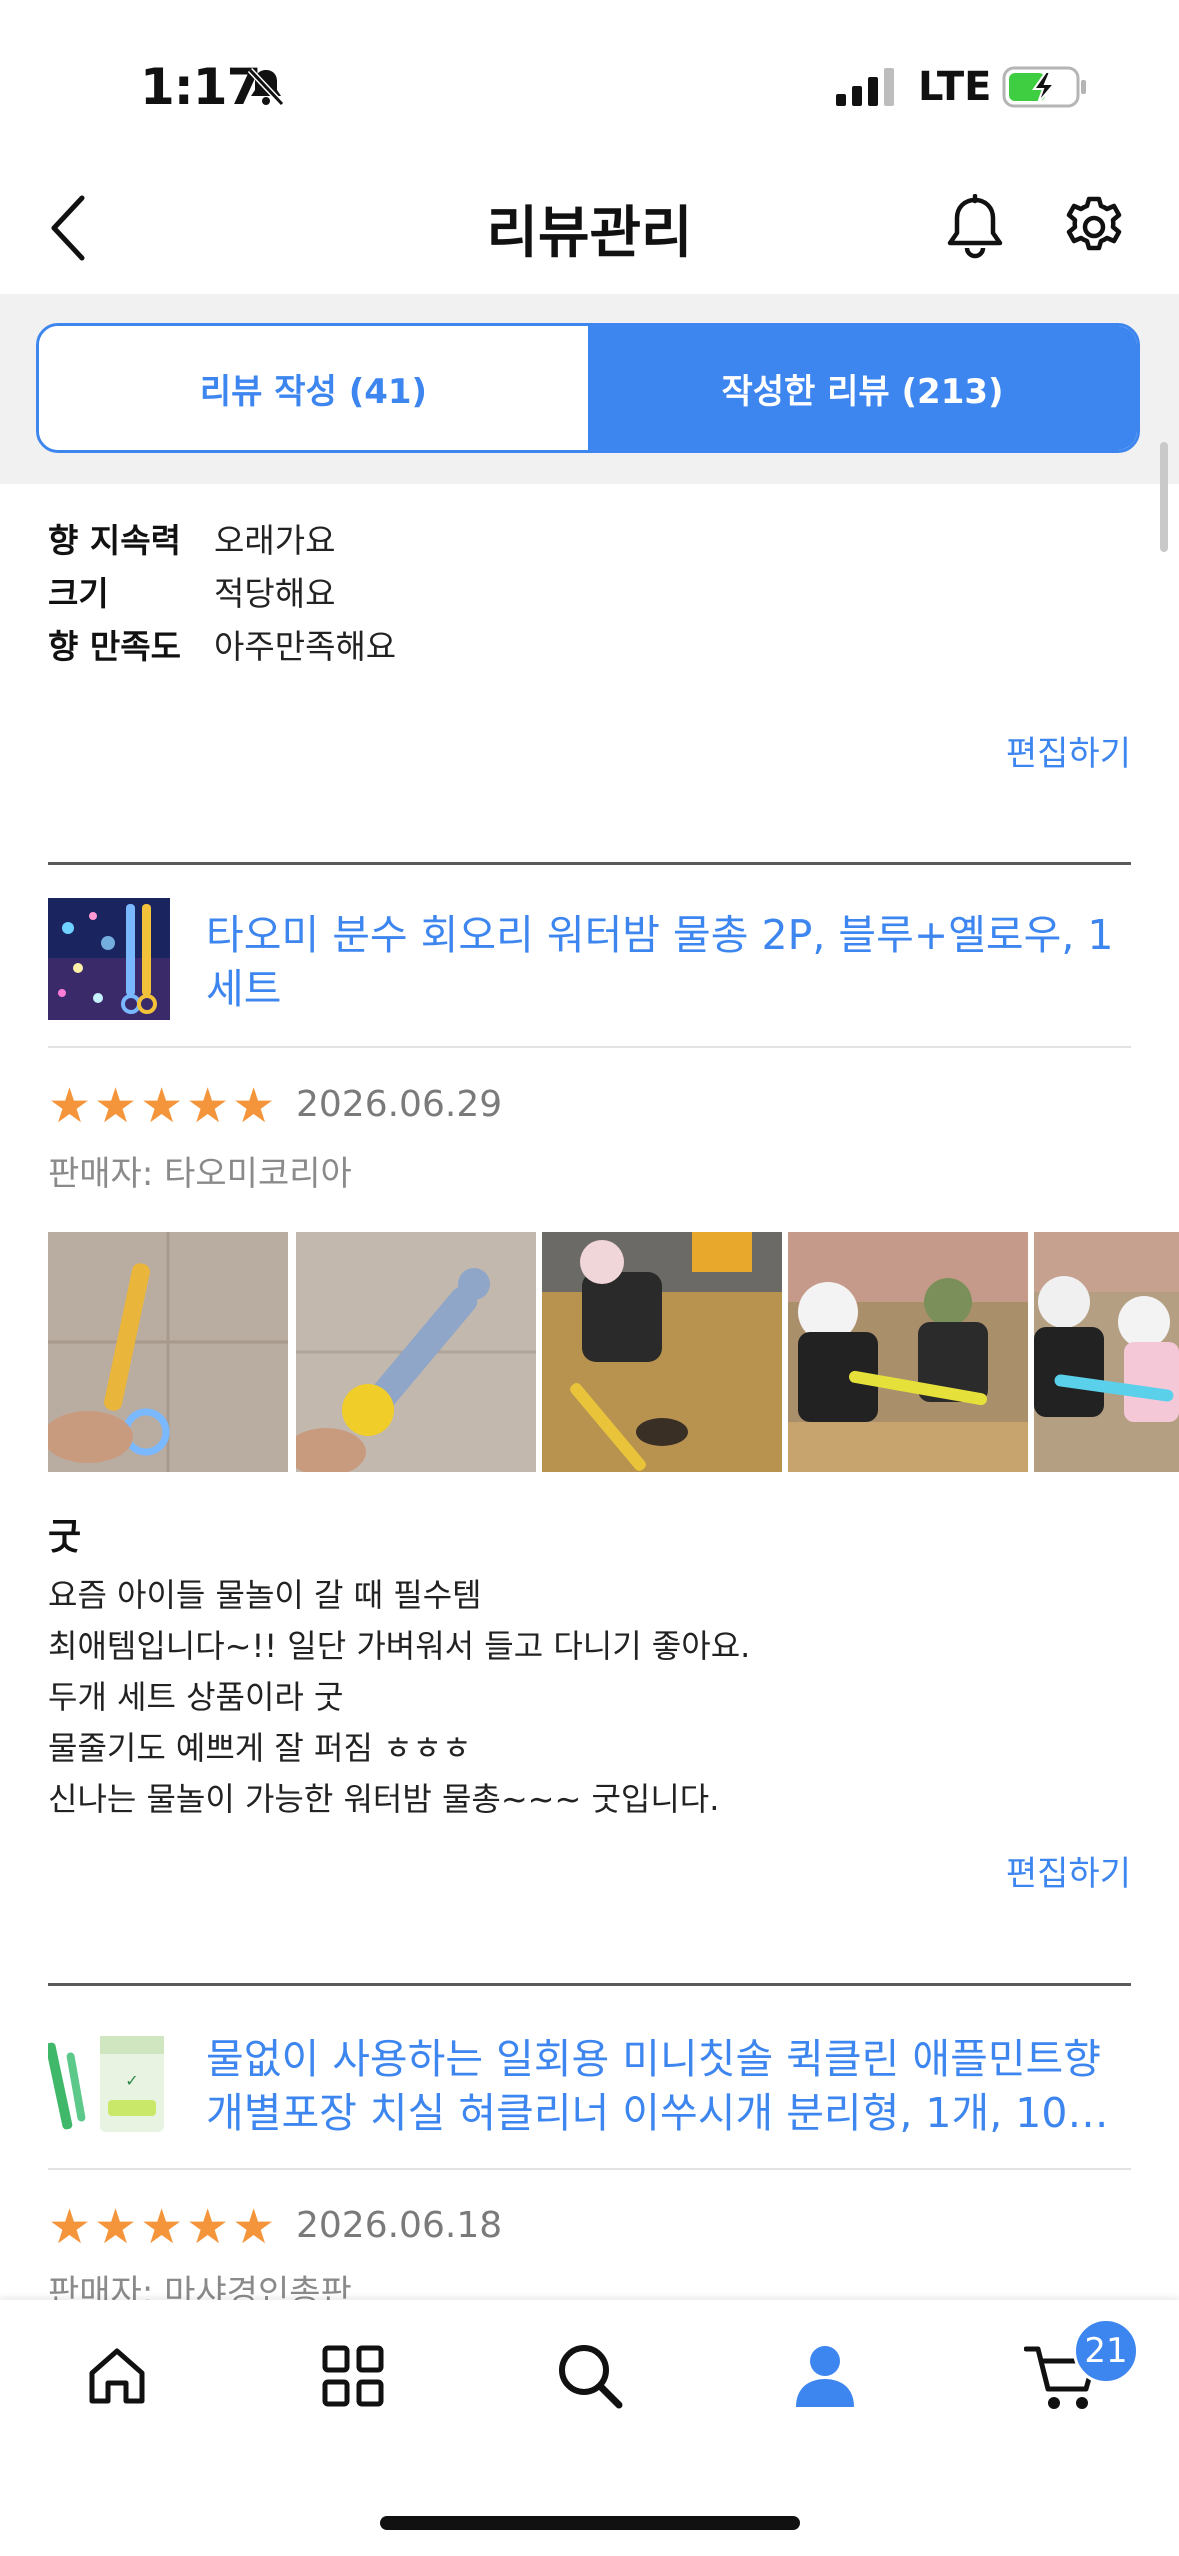  Describe the element at coordinates (275, 593) in the screenshot. I see `attribute-value: 적당해요` at that location.